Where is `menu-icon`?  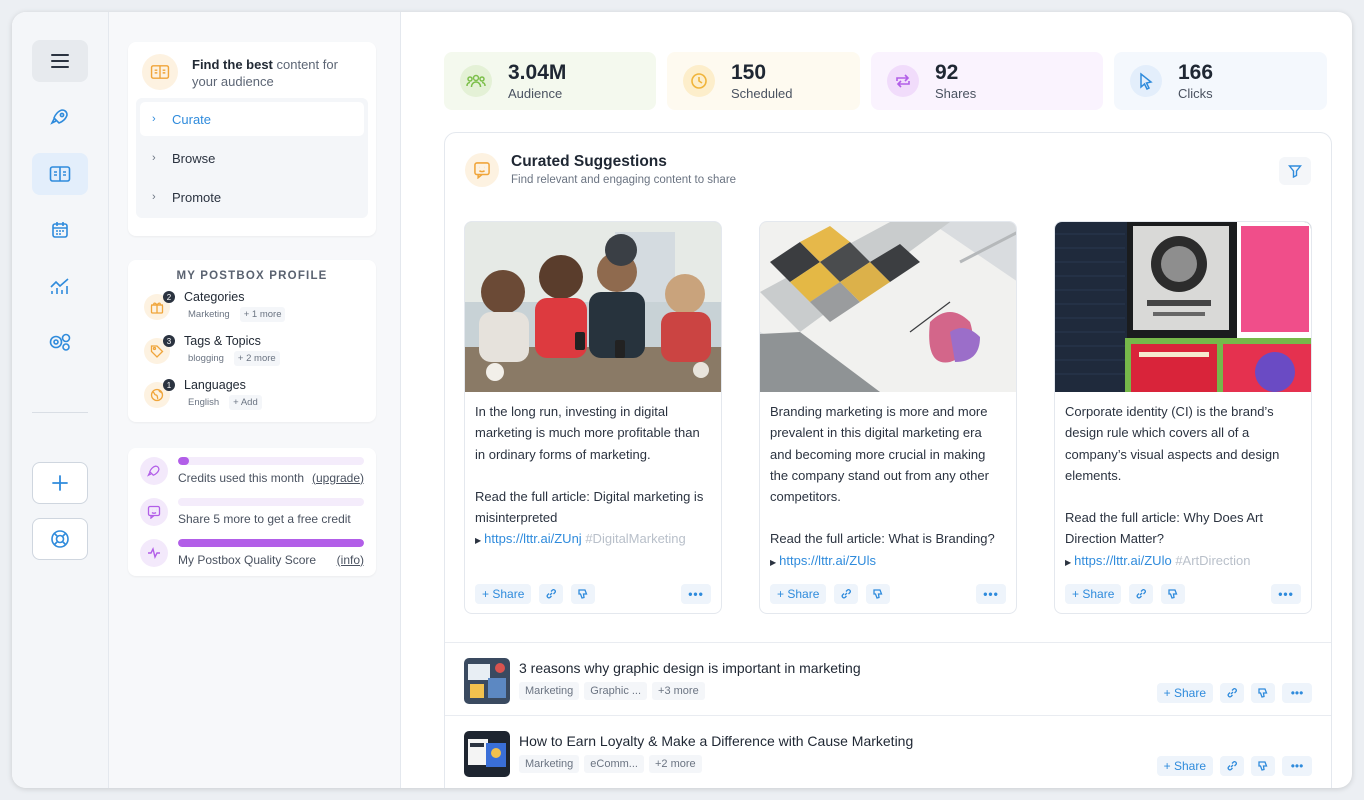 menu-icon is located at coordinates (60, 61).